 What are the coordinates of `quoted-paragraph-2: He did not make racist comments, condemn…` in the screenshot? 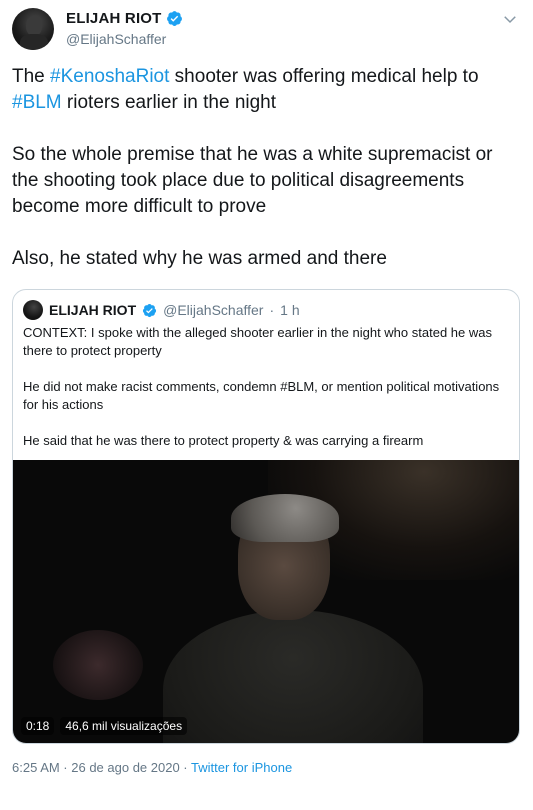 It's located at (261, 395).